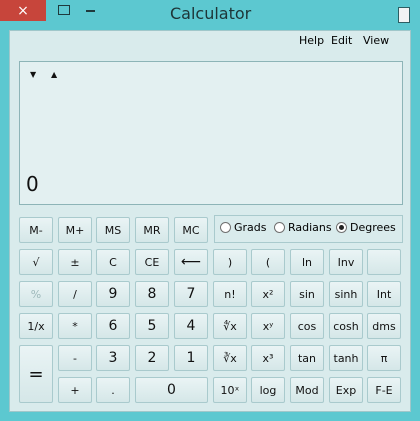 The image size is (420, 421). I want to click on eight-button: 8, so click(152, 294).